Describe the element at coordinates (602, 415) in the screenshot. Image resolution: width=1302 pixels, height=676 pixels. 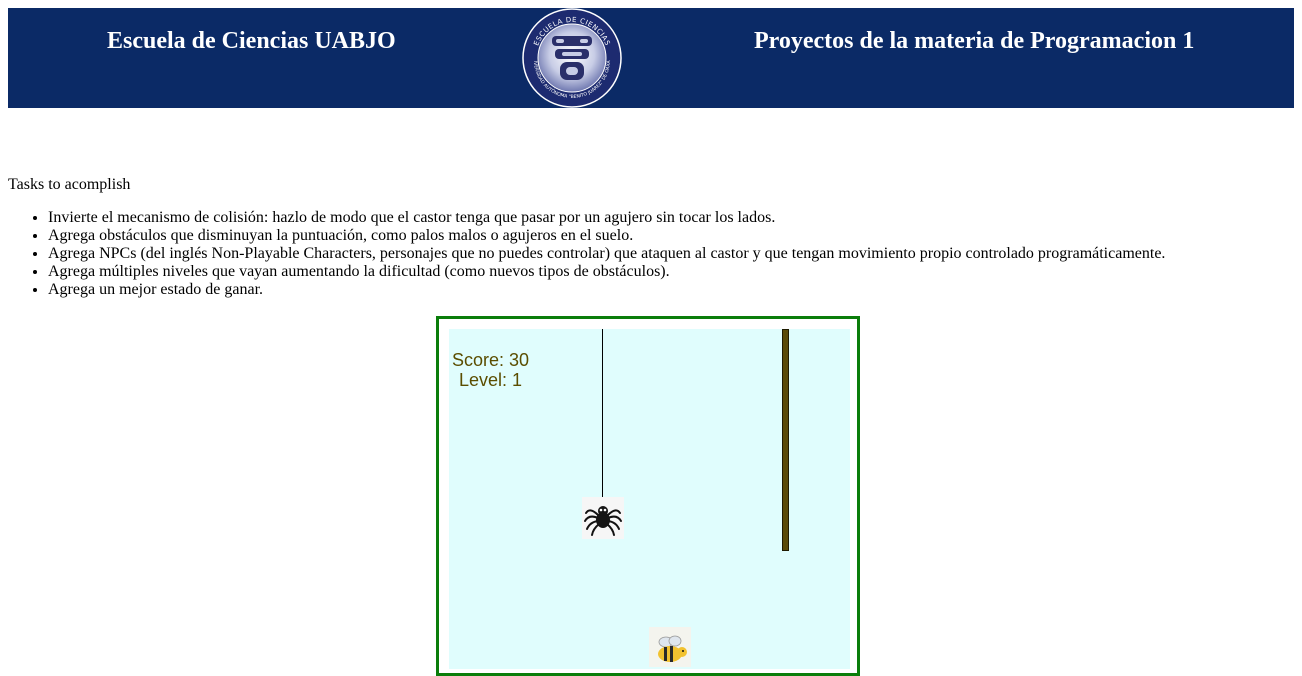
I see `spider-thread` at that location.